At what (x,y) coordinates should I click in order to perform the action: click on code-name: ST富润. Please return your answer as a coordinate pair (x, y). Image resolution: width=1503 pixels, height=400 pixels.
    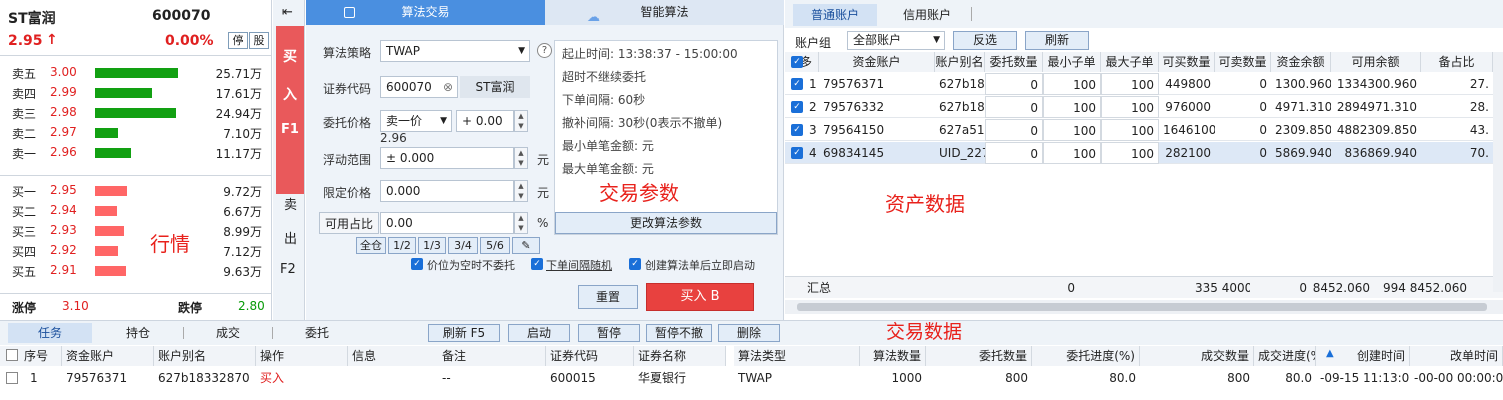
    Looking at the image, I should click on (495, 87).